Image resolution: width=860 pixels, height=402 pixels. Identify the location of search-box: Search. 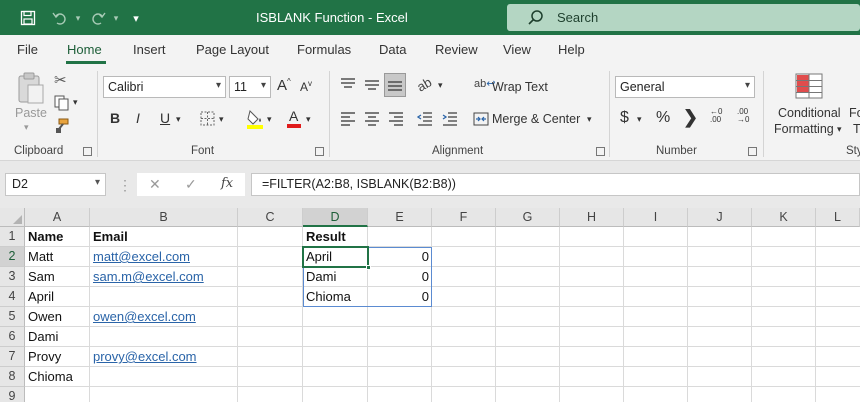
(683, 17).